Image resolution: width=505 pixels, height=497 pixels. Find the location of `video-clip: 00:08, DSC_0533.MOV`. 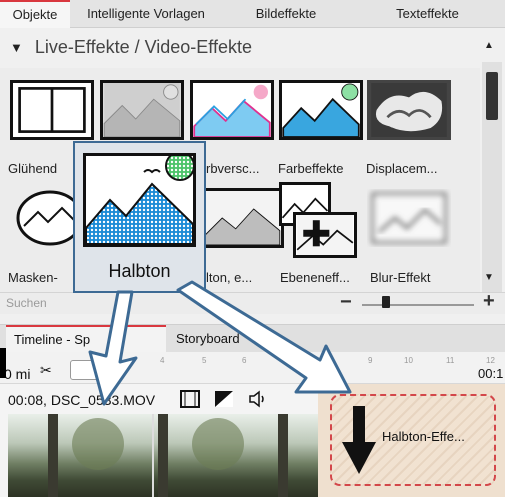

video-clip: 00:08, DSC_0533.MOV is located at coordinates (159, 440).